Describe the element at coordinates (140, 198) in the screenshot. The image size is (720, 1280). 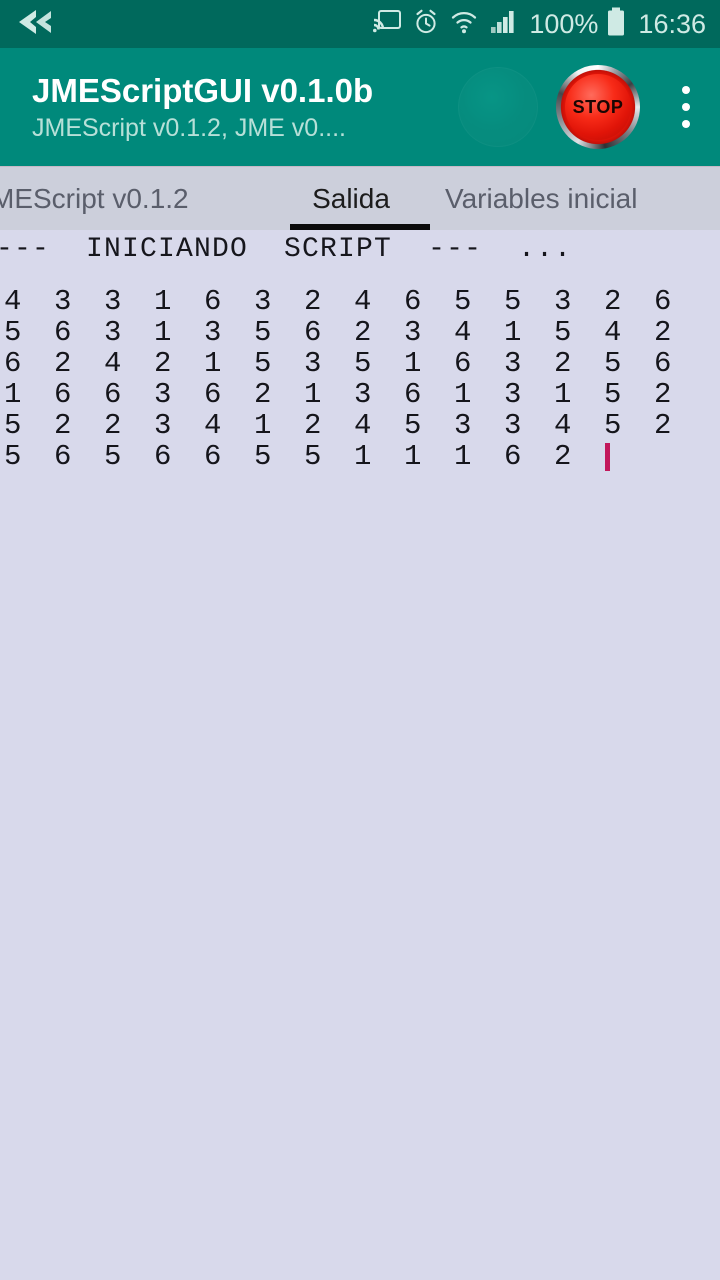
I see `tab-jmescript: MEScript v0.1.2` at that location.